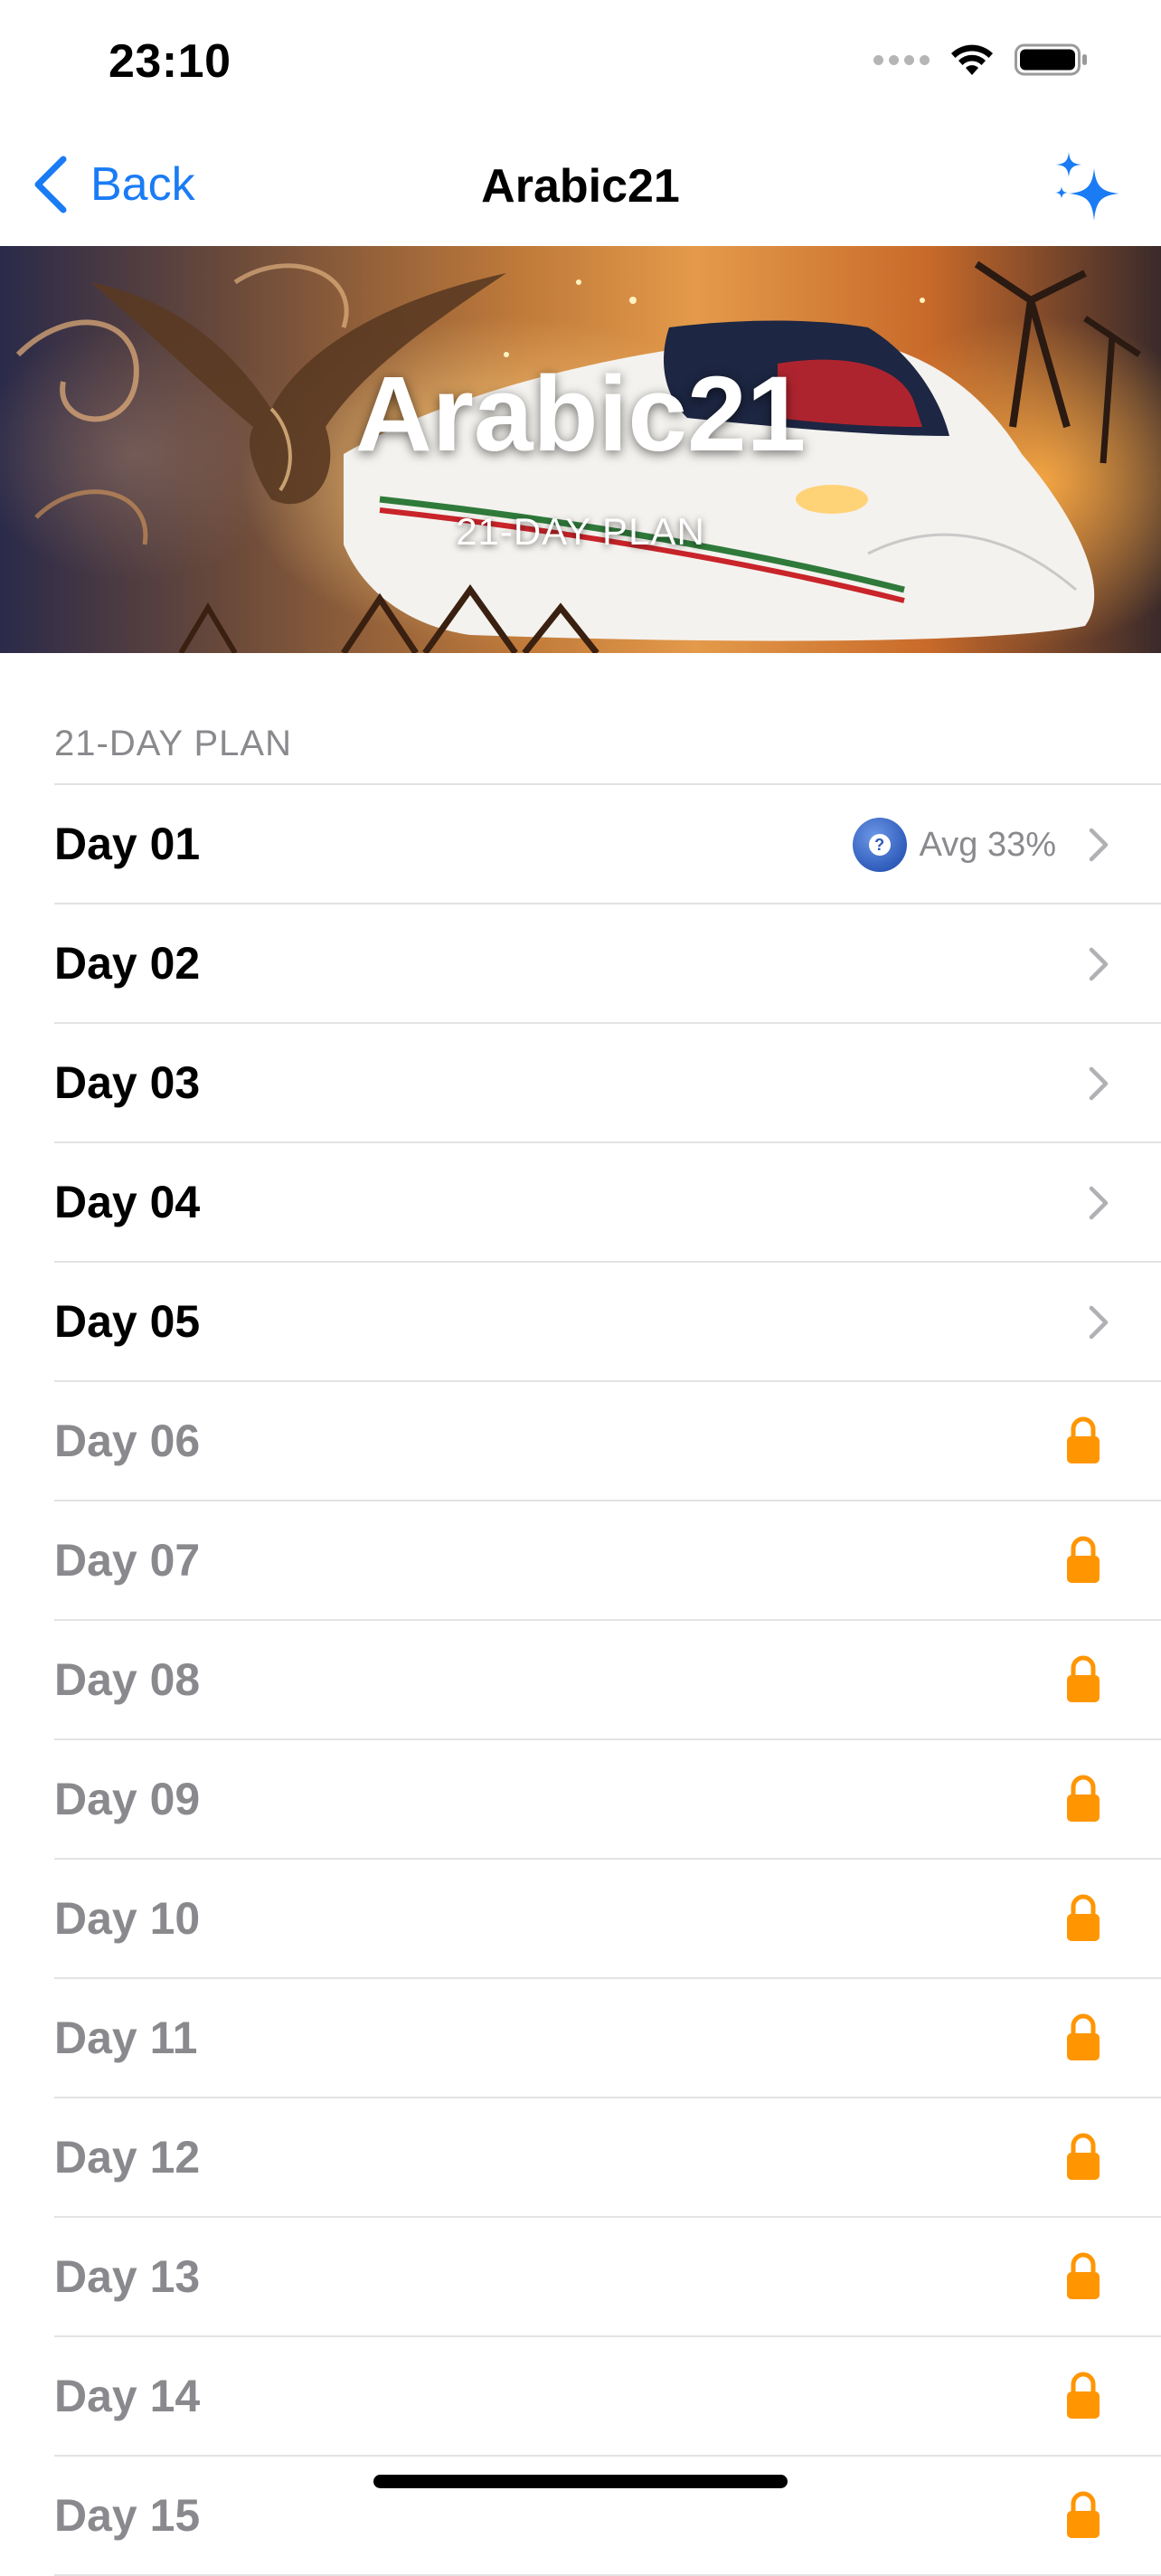 This screenshot has width=1161, height=2576. I want to click on day-label: Day 14, so click(127, 2396).